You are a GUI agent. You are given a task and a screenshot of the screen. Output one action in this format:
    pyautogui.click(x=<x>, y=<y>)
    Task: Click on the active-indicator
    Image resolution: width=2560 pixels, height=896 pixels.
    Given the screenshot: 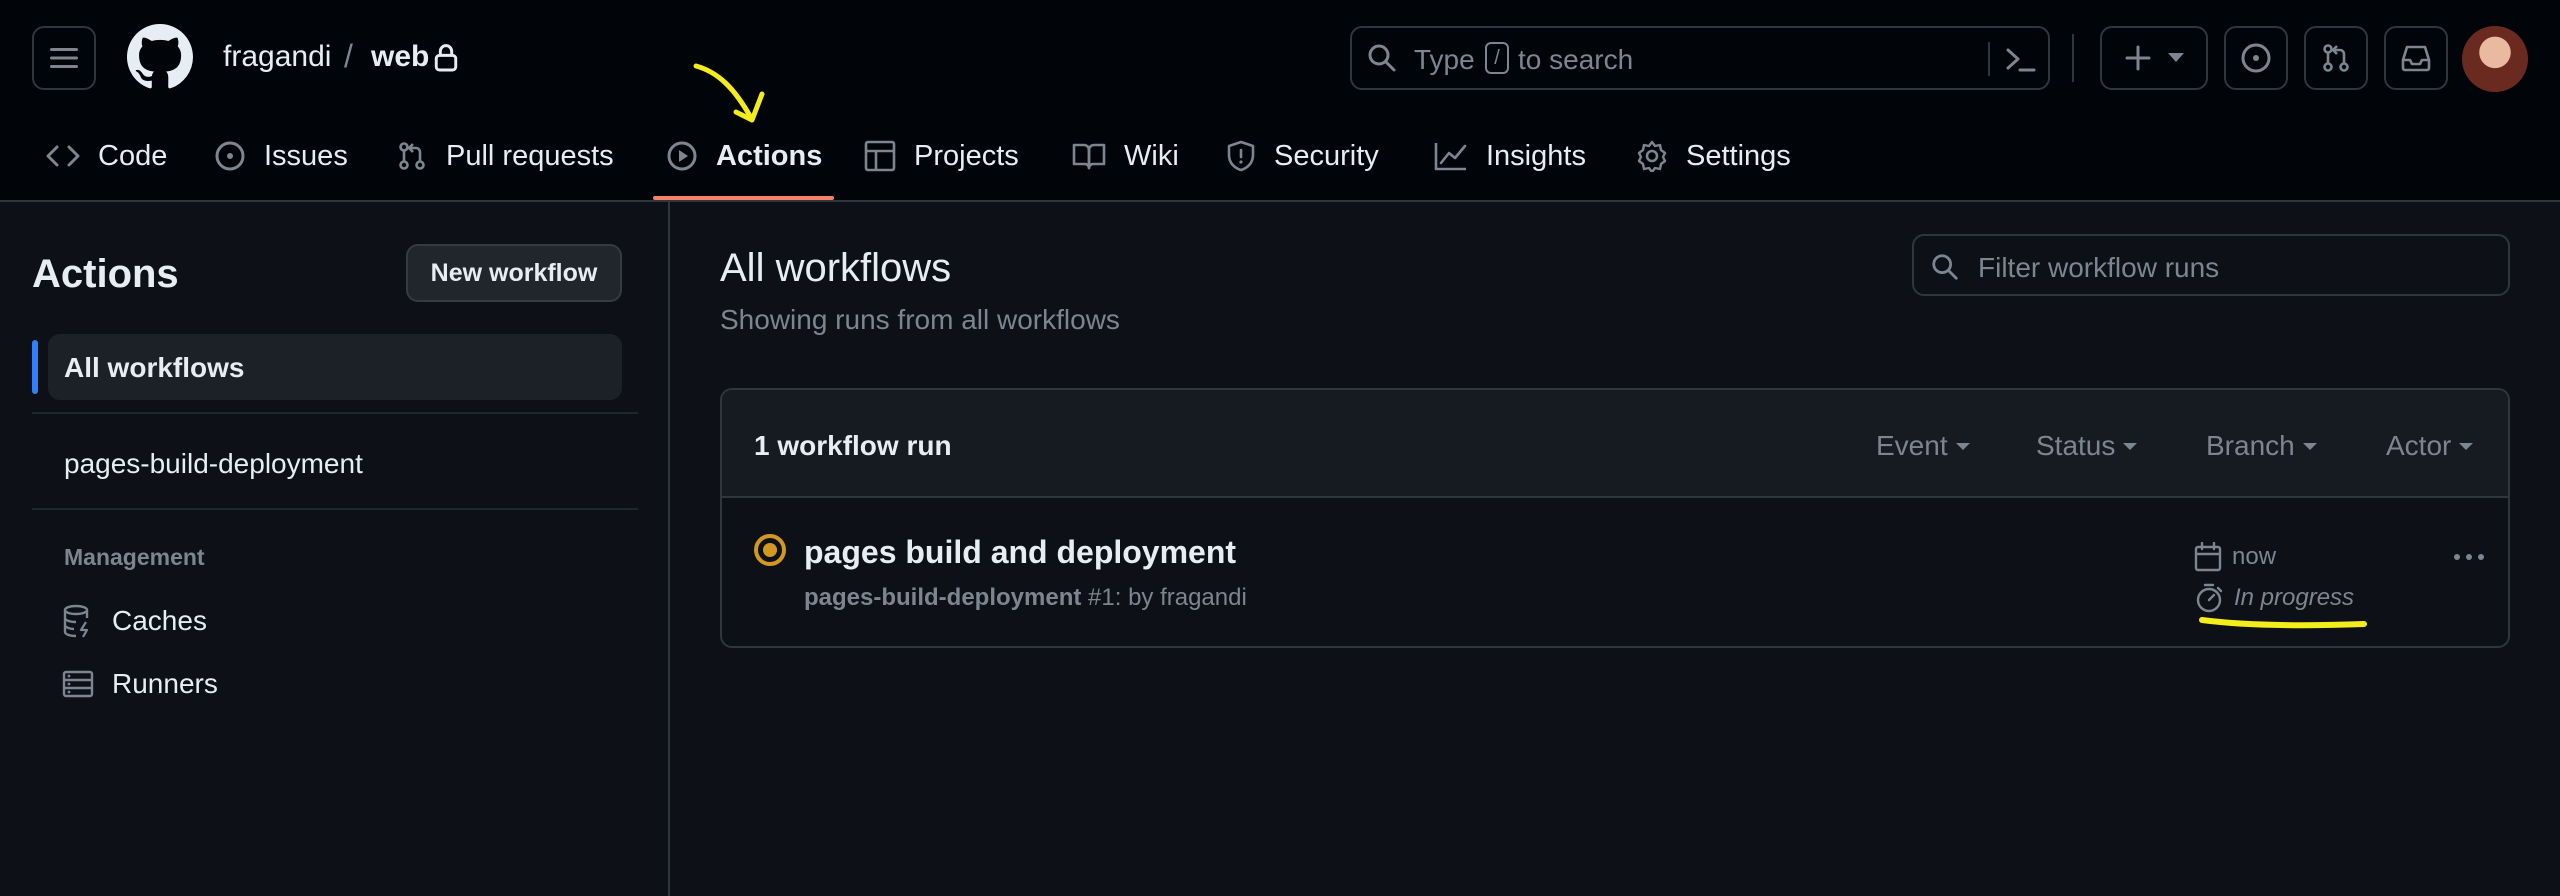 What is the action you would take?
    pyautogui.click(x=35, y=367)
    